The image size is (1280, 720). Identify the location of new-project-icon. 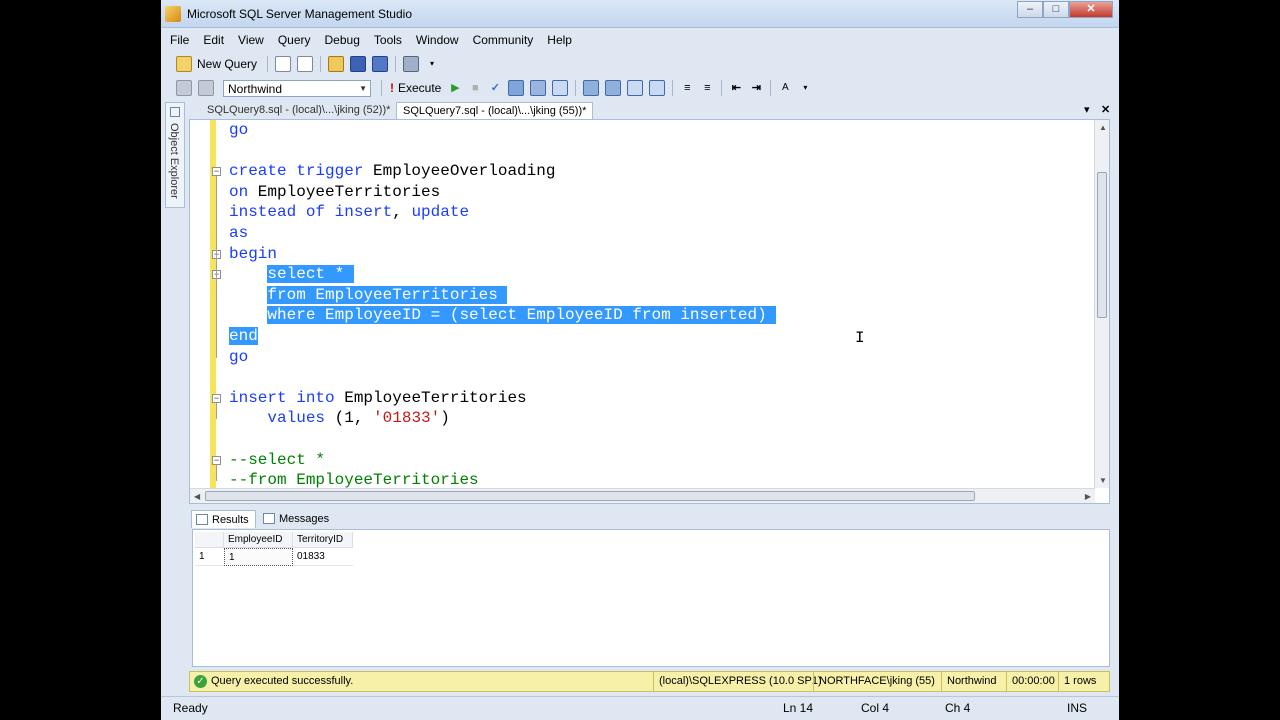
(305, 64).